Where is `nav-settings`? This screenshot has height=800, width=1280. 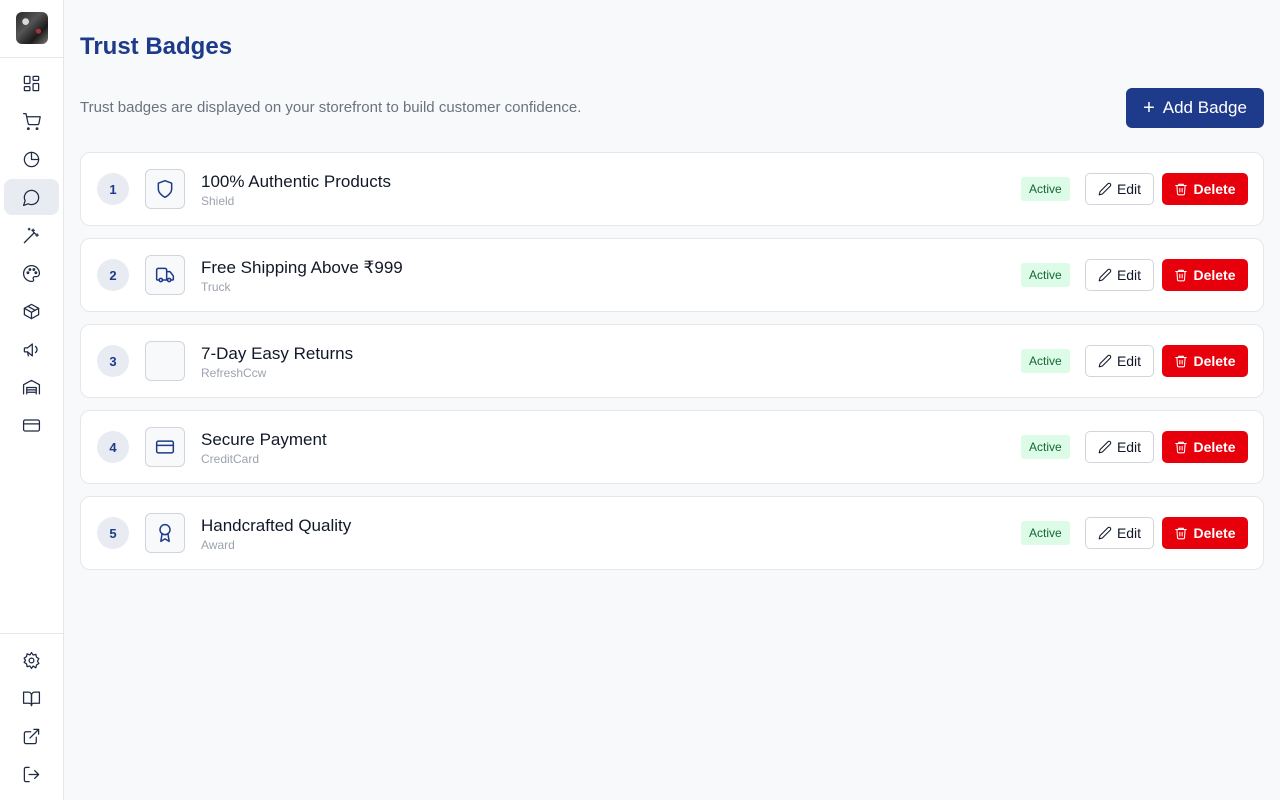 nav-settings is located at coordinates (31, 660).